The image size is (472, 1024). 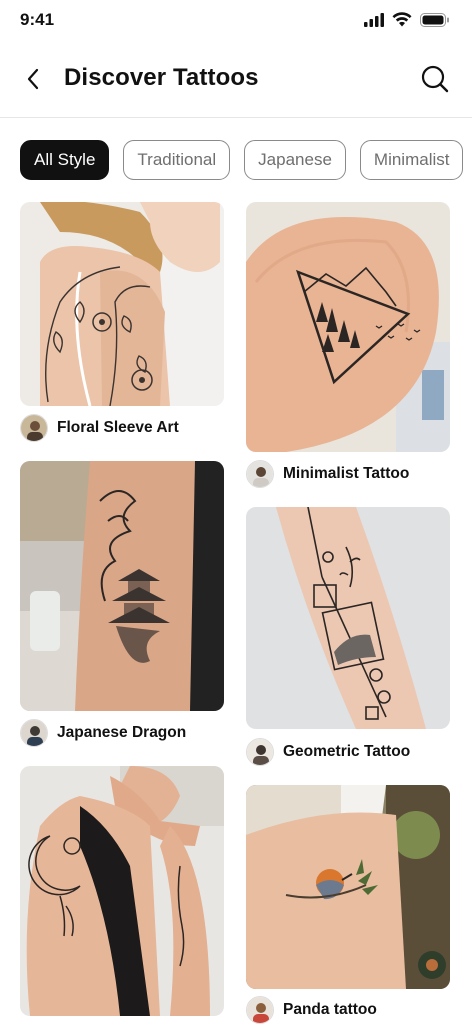 What do you see at coordinates (347, 751) in the screenshot?
I see `card-title: Geometric Tattoo` at bounding box center [347, 751].